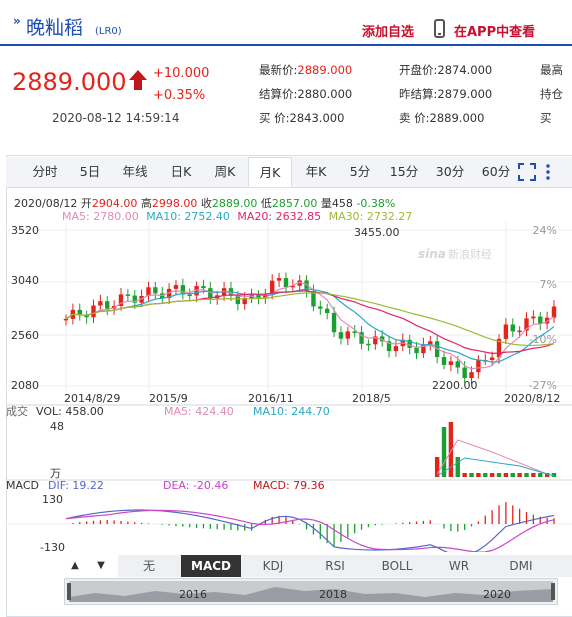 This screenshot has height=617, width=572. Describe the element at coordinates (432, 254) in the screenshot. I see `svg-text: sina` at that location.